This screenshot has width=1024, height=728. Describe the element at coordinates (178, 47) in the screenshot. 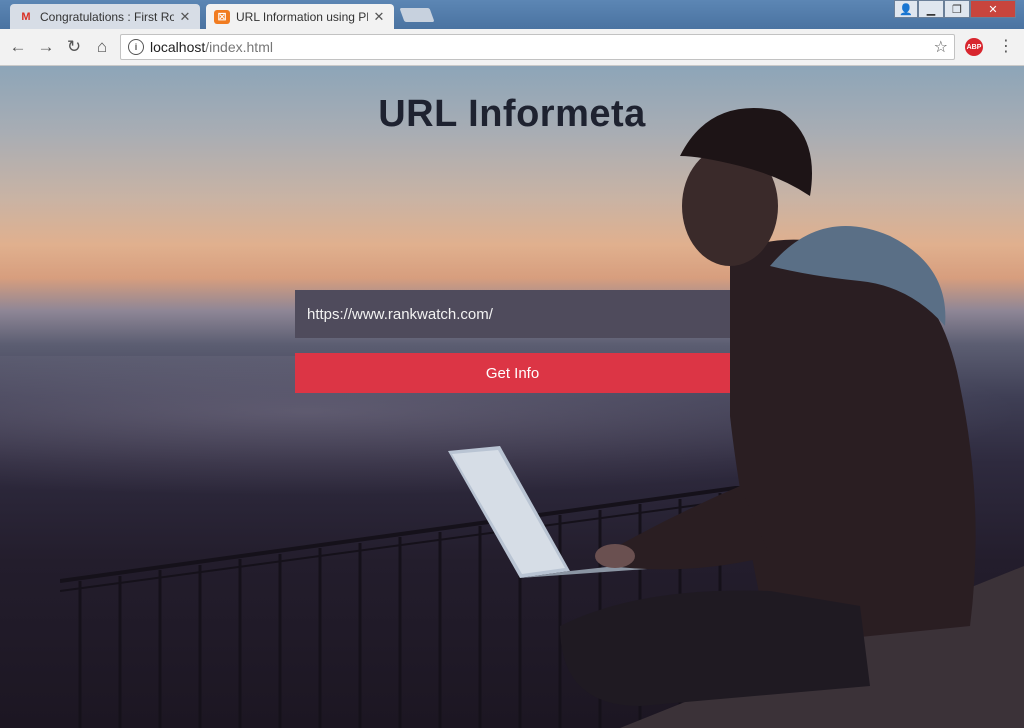

I see `address-host: localhost` at that location.